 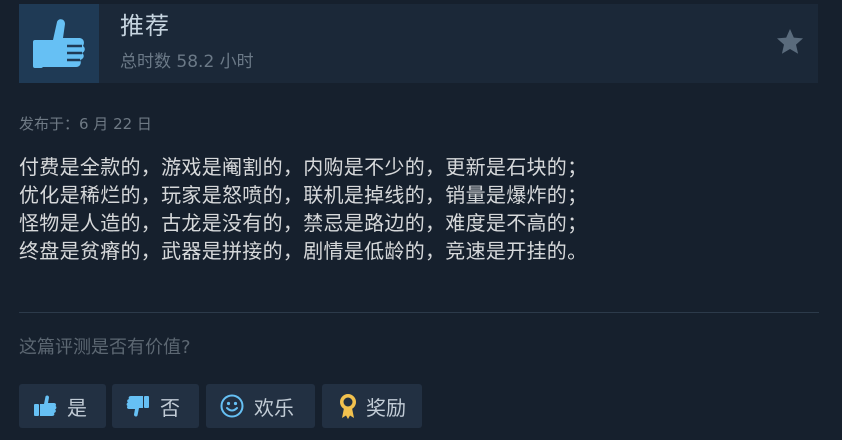 I want to click on posted-date: 发布于：6 月 22 日, so click(x=85, y=124).